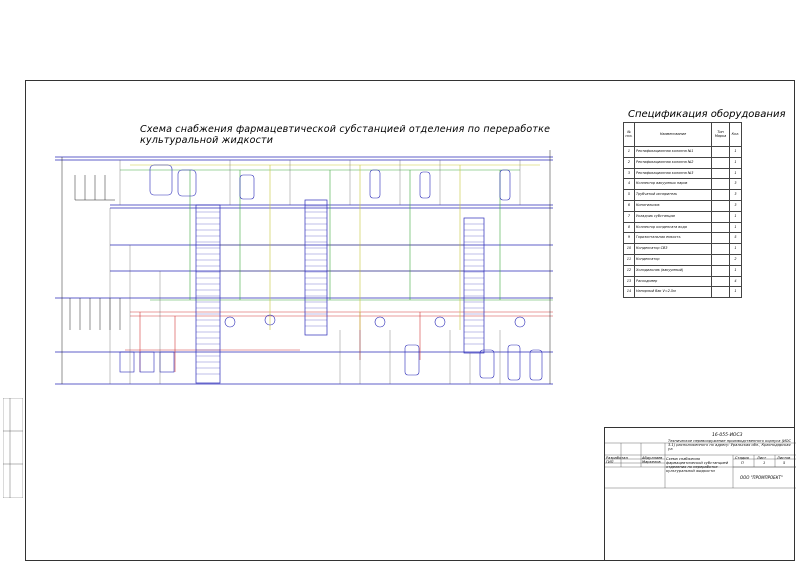 Image resolution: width=800 pixels, height=565 pixels. Describe the element at coordinates (339, 341) in the screenshot. I see `steam-lines` at that location.